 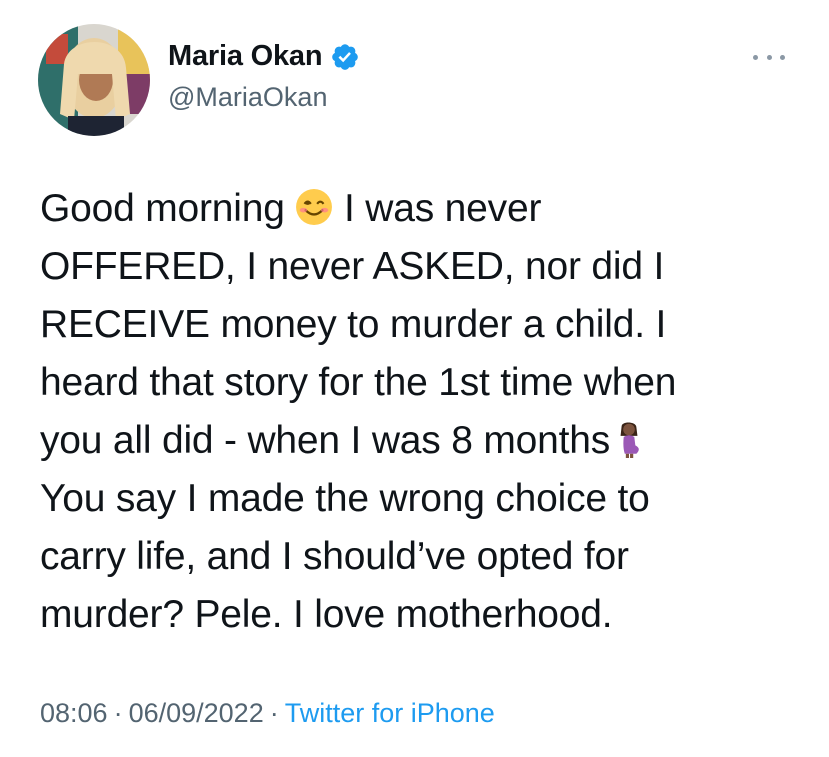 I want to click on tweet-line: Good morning I was never, so click(x=291, y=207).